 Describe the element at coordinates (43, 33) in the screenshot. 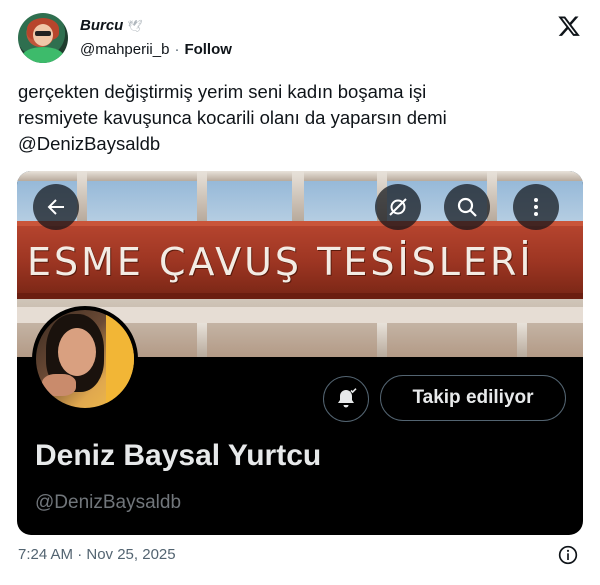

I see `avatar-glasses` at that location.